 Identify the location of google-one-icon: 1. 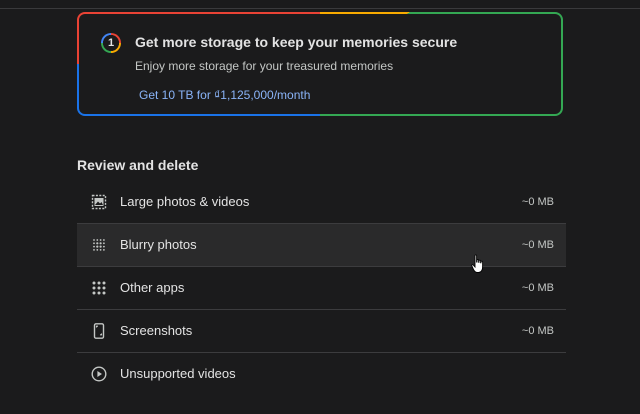
(111, 43).